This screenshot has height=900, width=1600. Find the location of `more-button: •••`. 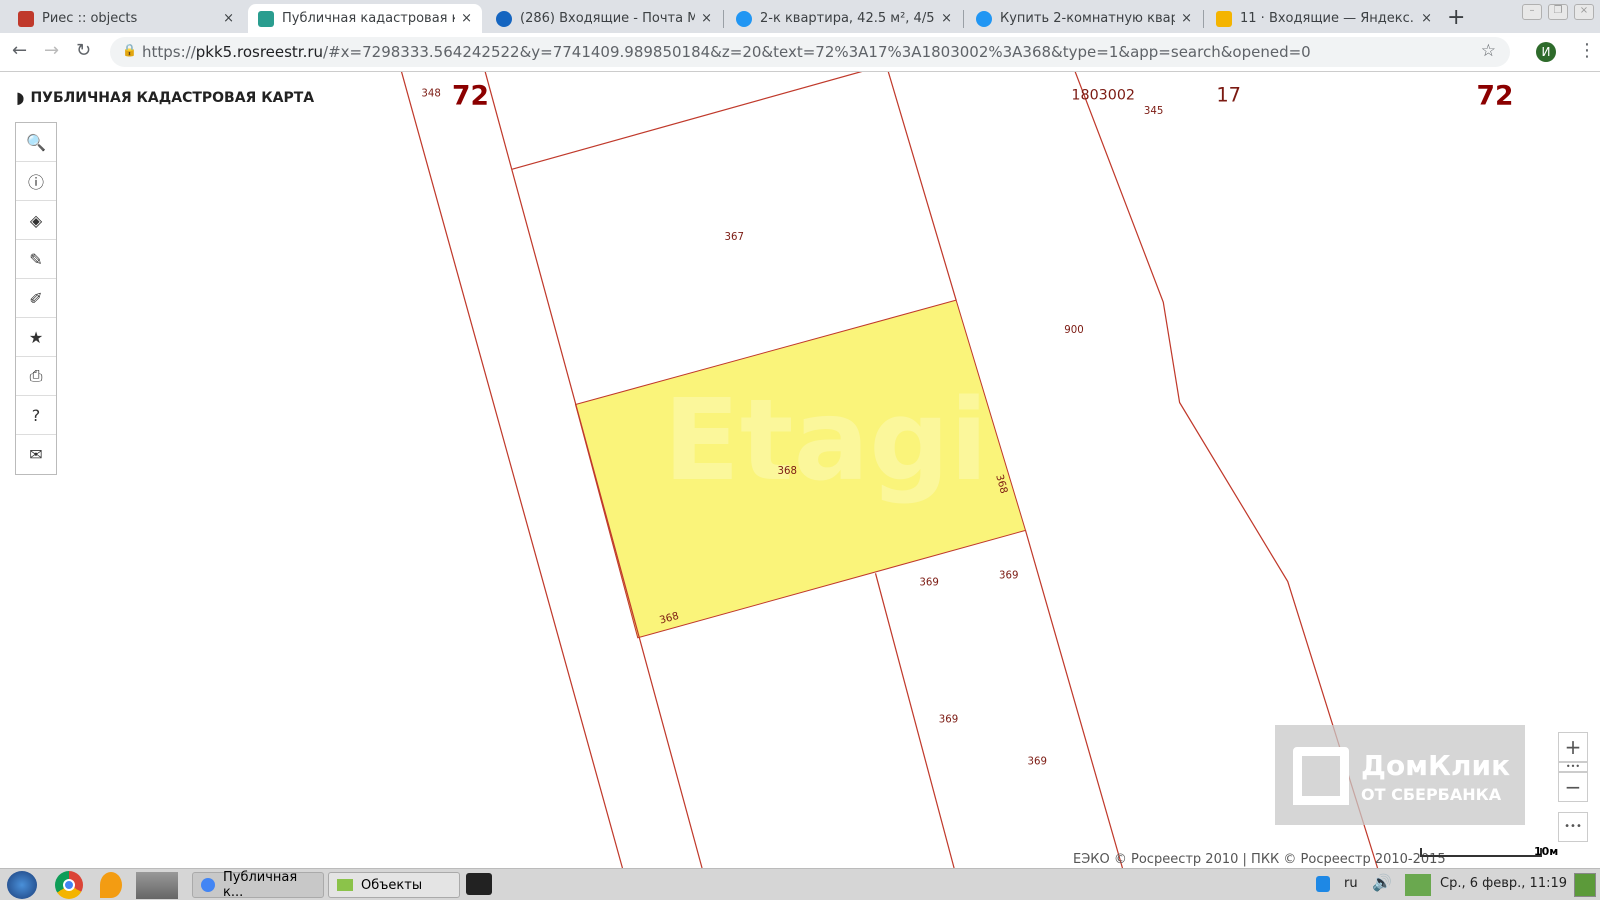

more-button: ••• is located at coordinates (1573, 827).